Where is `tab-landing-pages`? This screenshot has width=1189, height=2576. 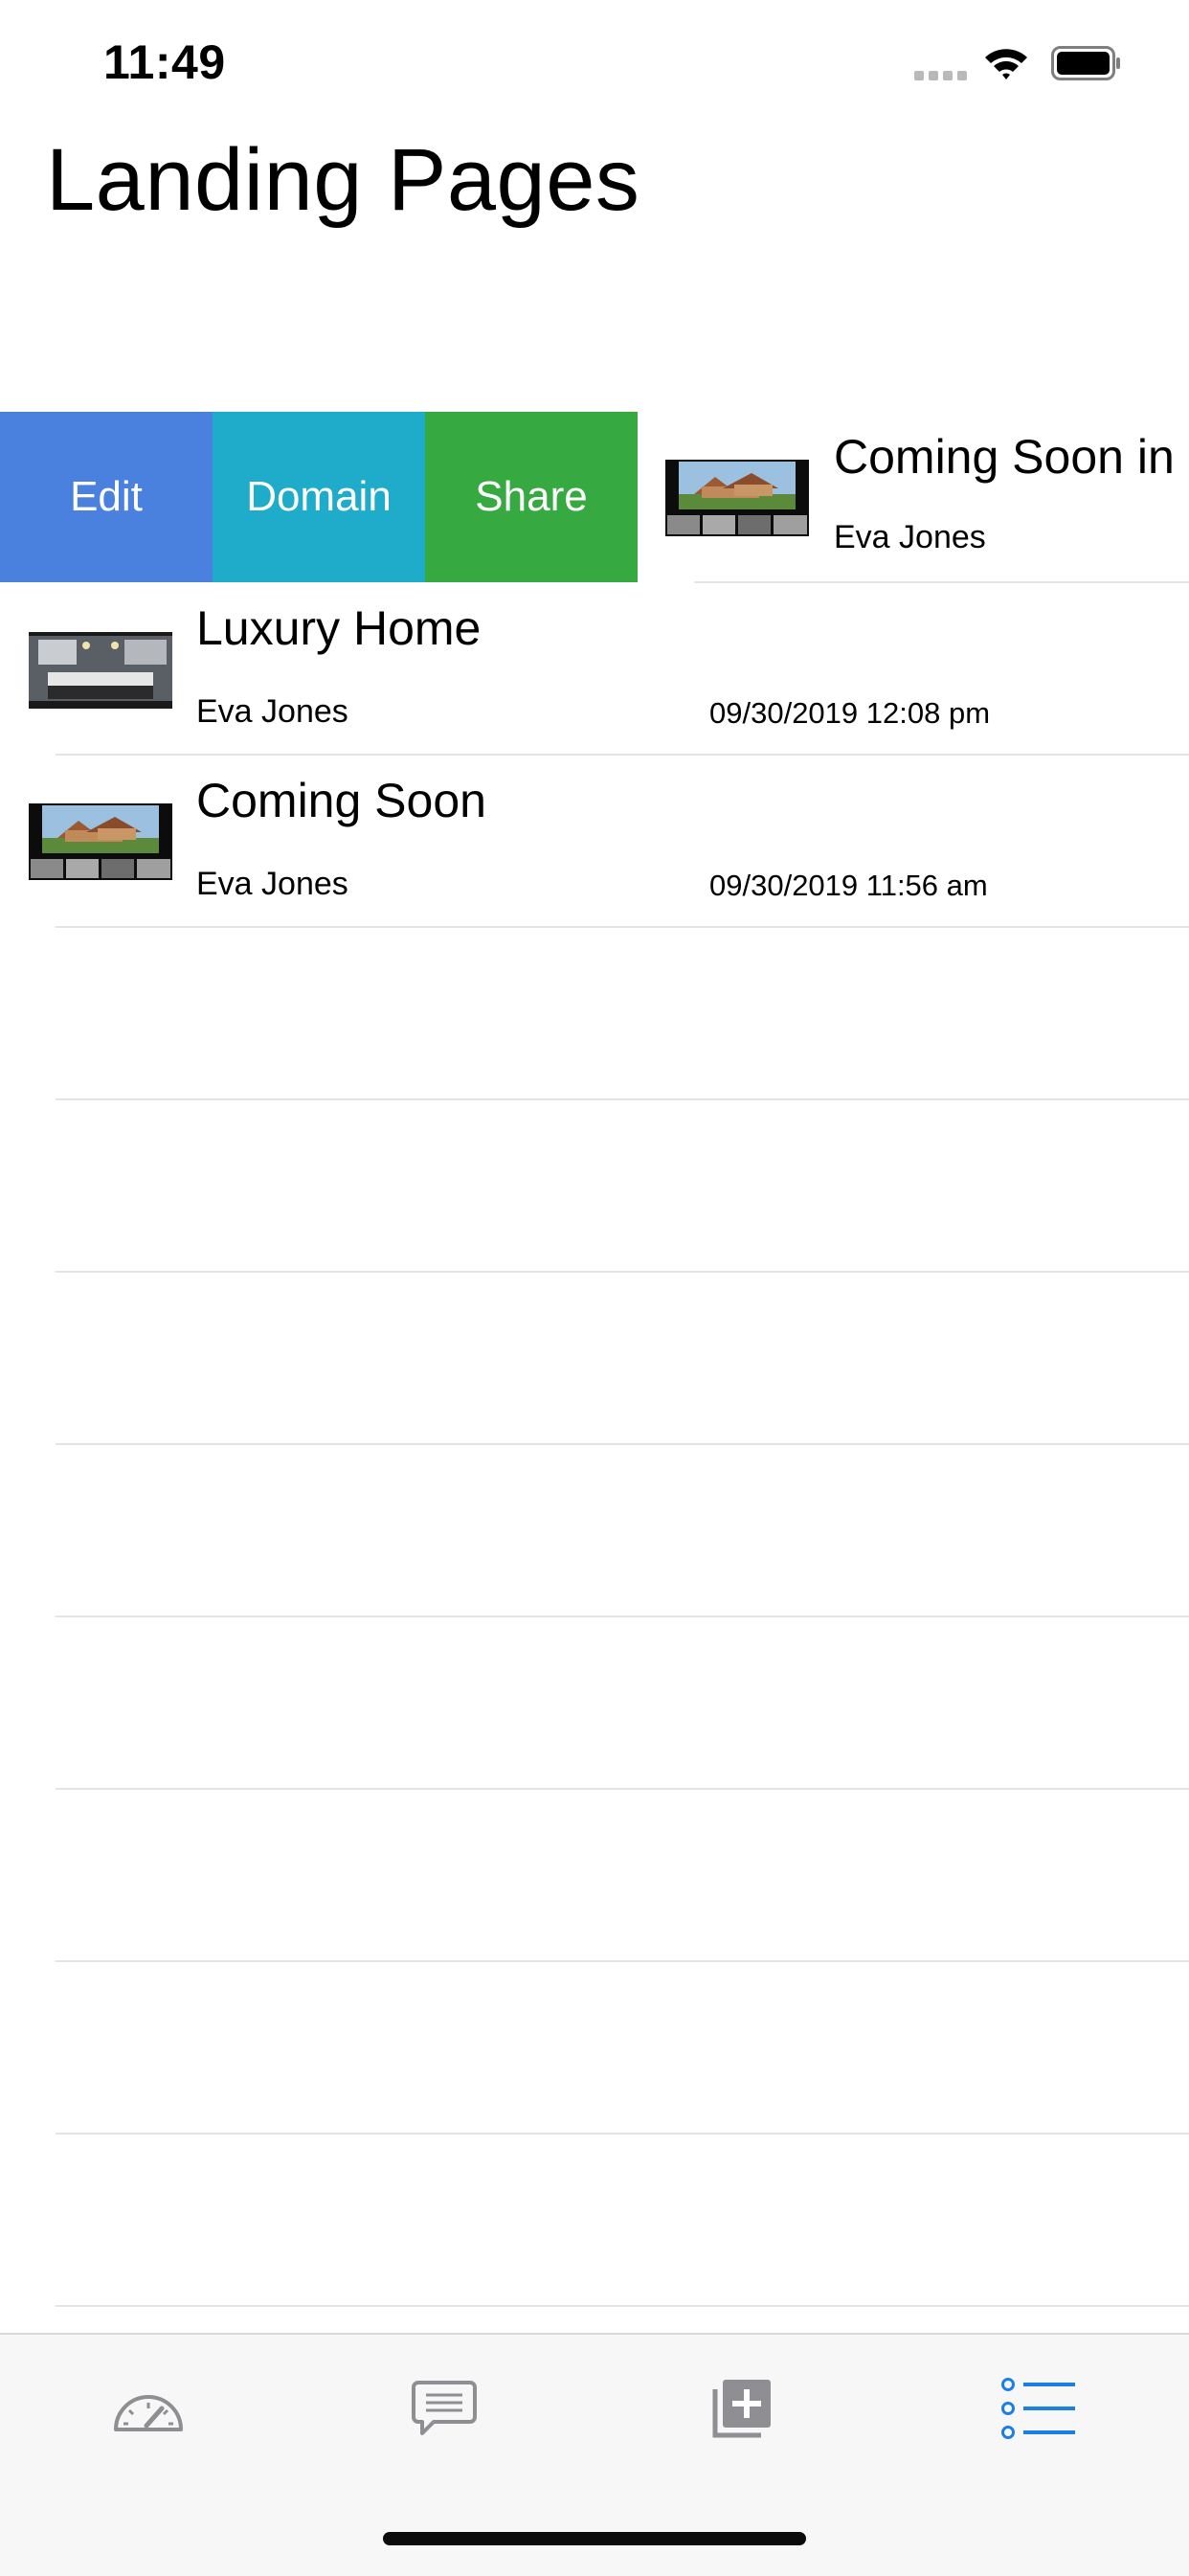 tab-landing-pages is located at coordinates (1039, 2410).